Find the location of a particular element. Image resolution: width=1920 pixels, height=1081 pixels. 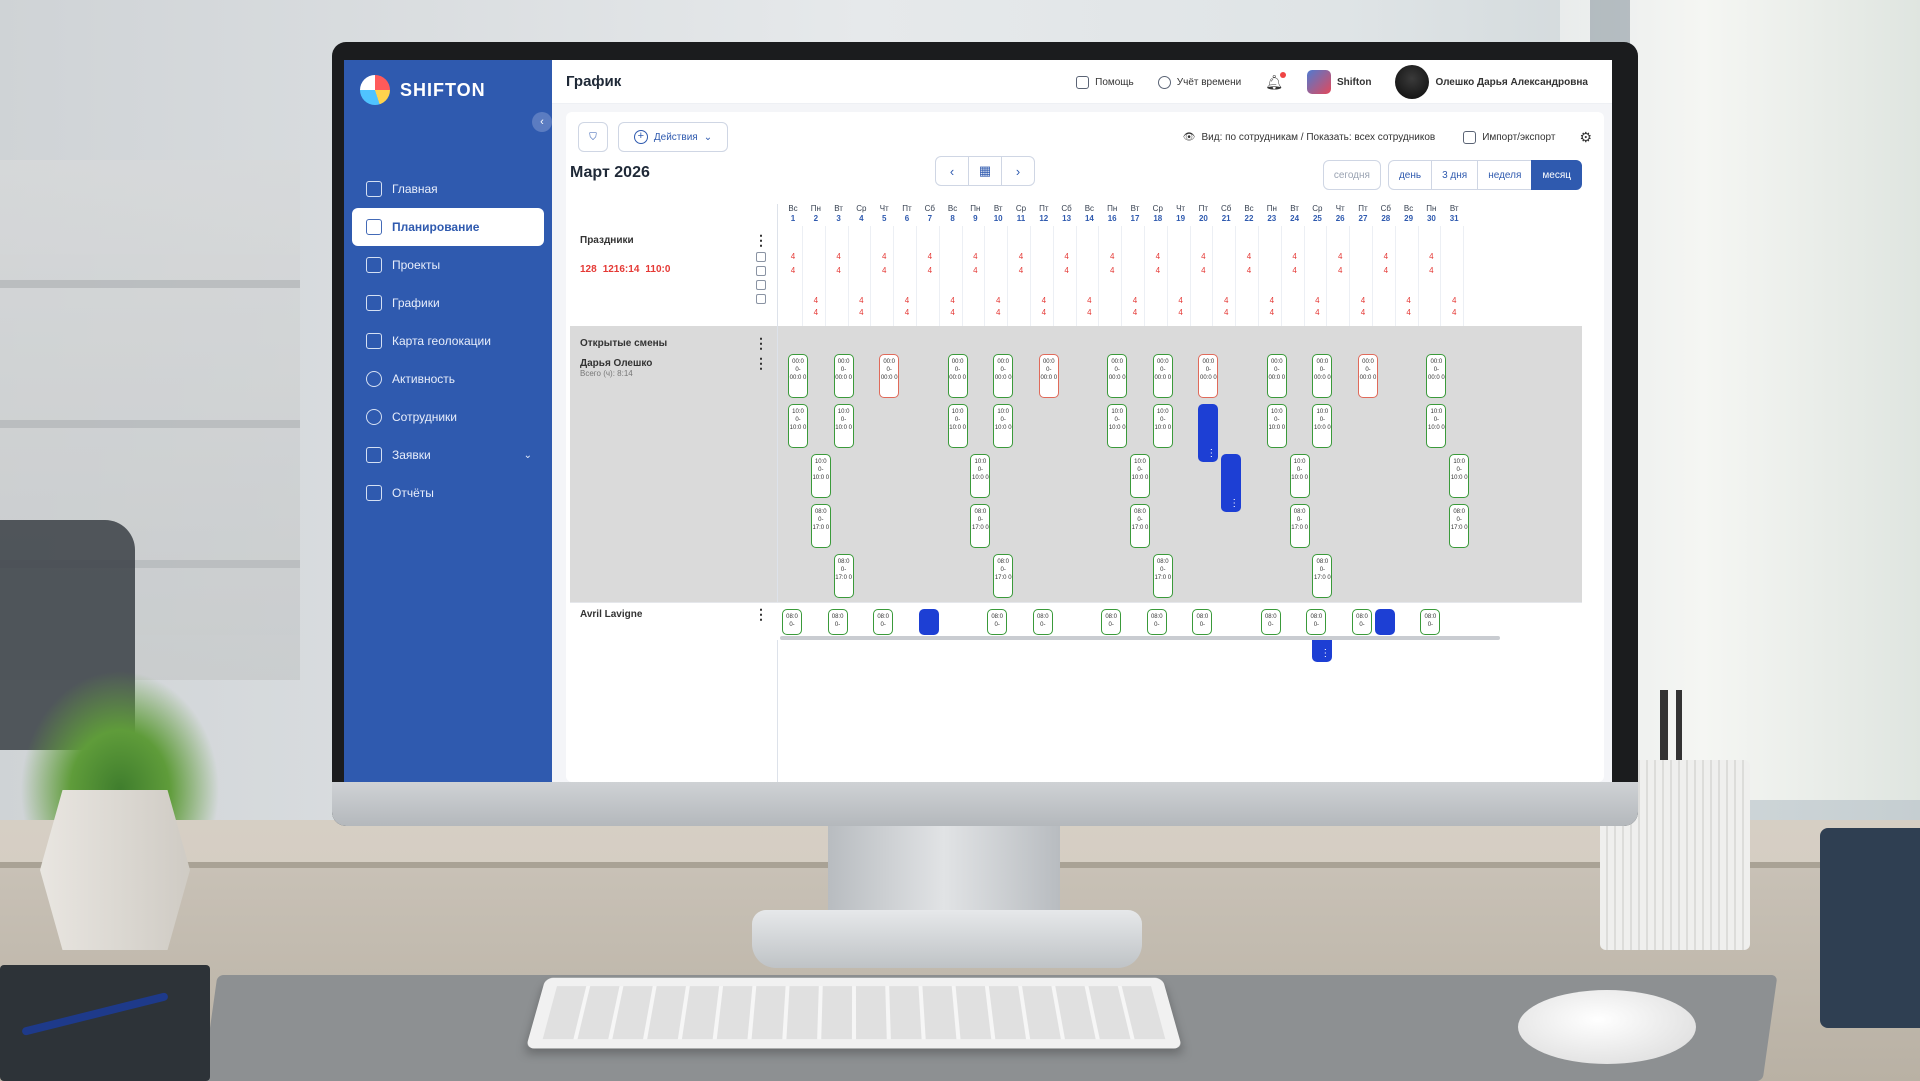

day-header: Сб 28 is located at coordinates (1386, 214).